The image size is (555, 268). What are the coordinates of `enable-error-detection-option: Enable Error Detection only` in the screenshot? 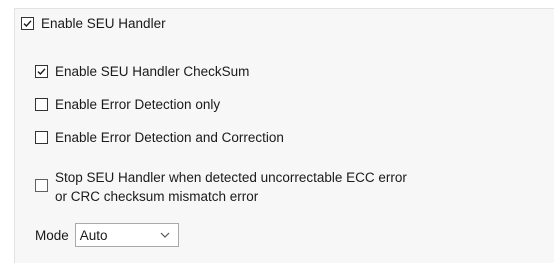 It's located at (127, 104).